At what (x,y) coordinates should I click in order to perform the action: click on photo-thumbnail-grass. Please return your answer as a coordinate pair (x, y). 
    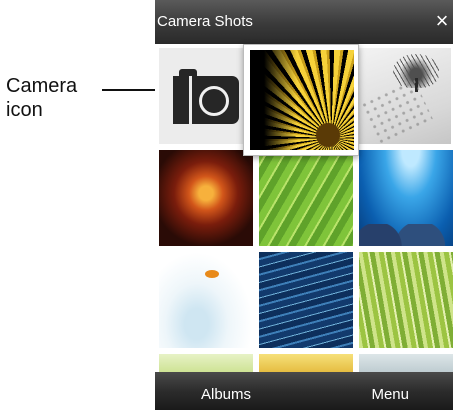
    Looking at the image, I should click on (406, 300).